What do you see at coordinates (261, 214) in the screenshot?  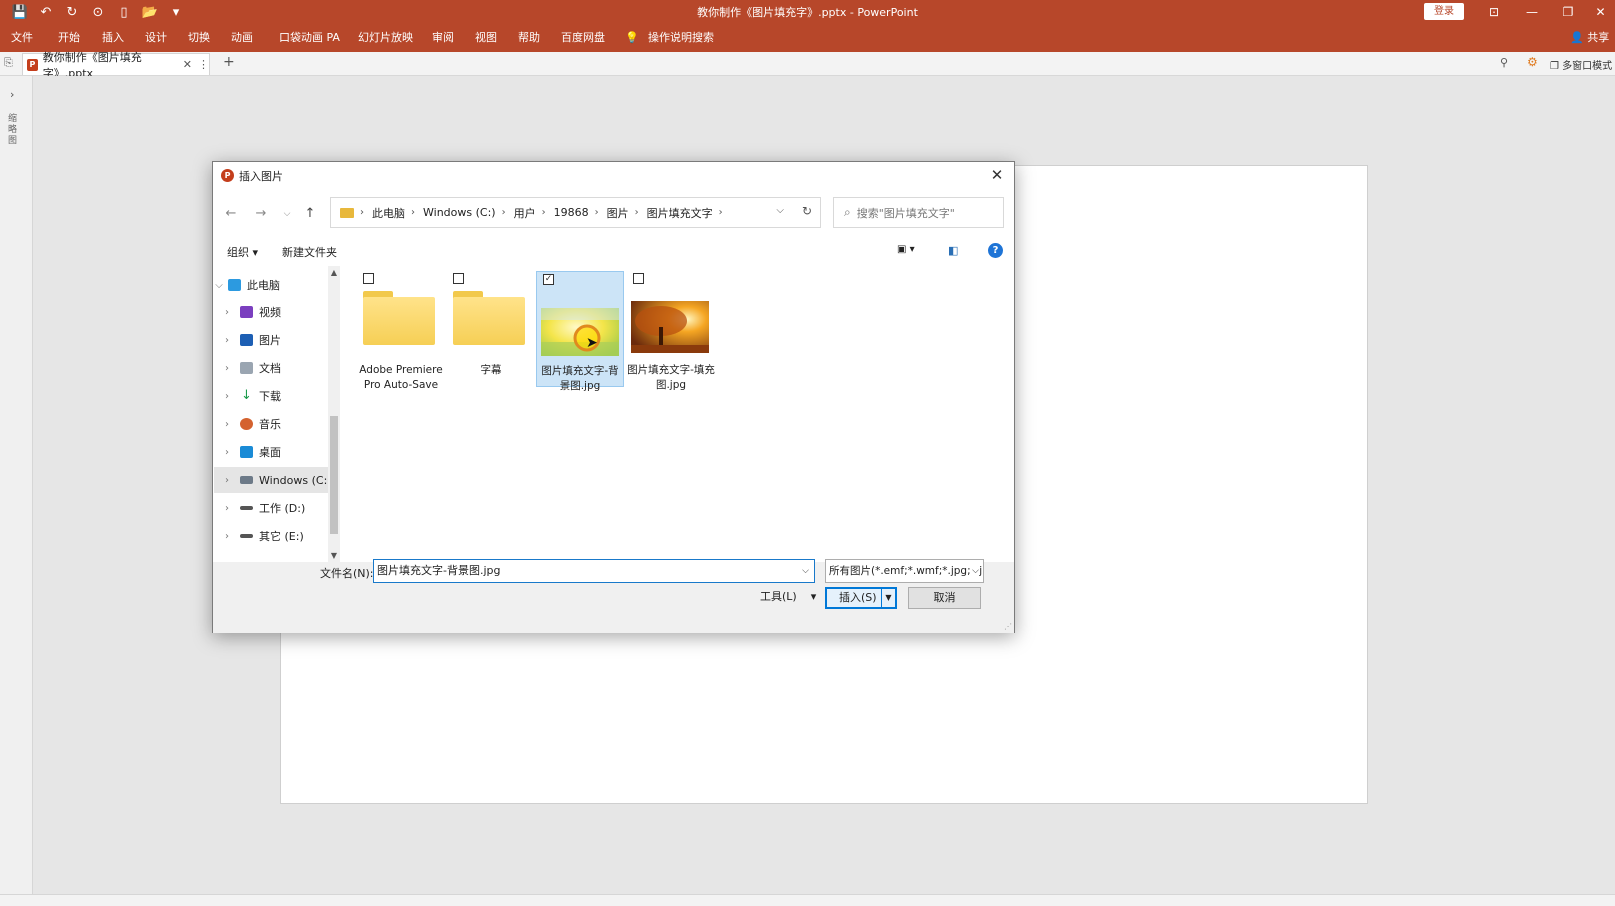 I see `forward-arrow-icon: →` at bounding box center [261, 214].